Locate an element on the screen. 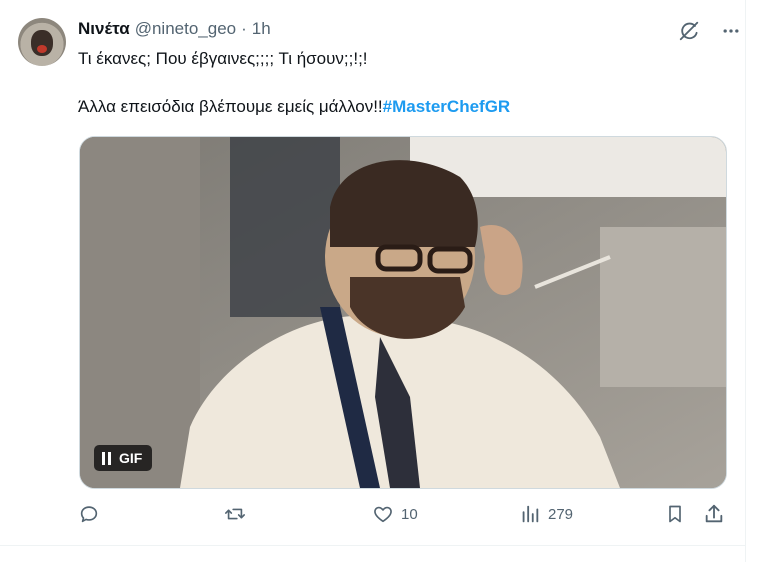  retweet-icon is located at coordinates (235, 514).